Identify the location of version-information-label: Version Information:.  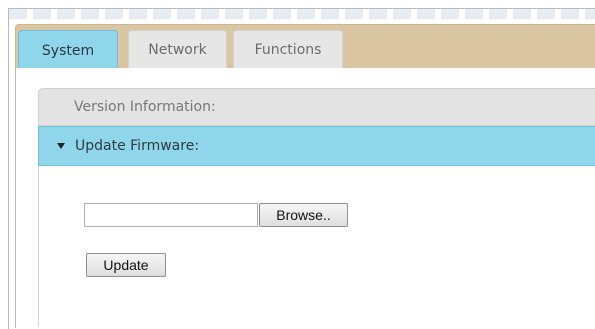
(145, 107).